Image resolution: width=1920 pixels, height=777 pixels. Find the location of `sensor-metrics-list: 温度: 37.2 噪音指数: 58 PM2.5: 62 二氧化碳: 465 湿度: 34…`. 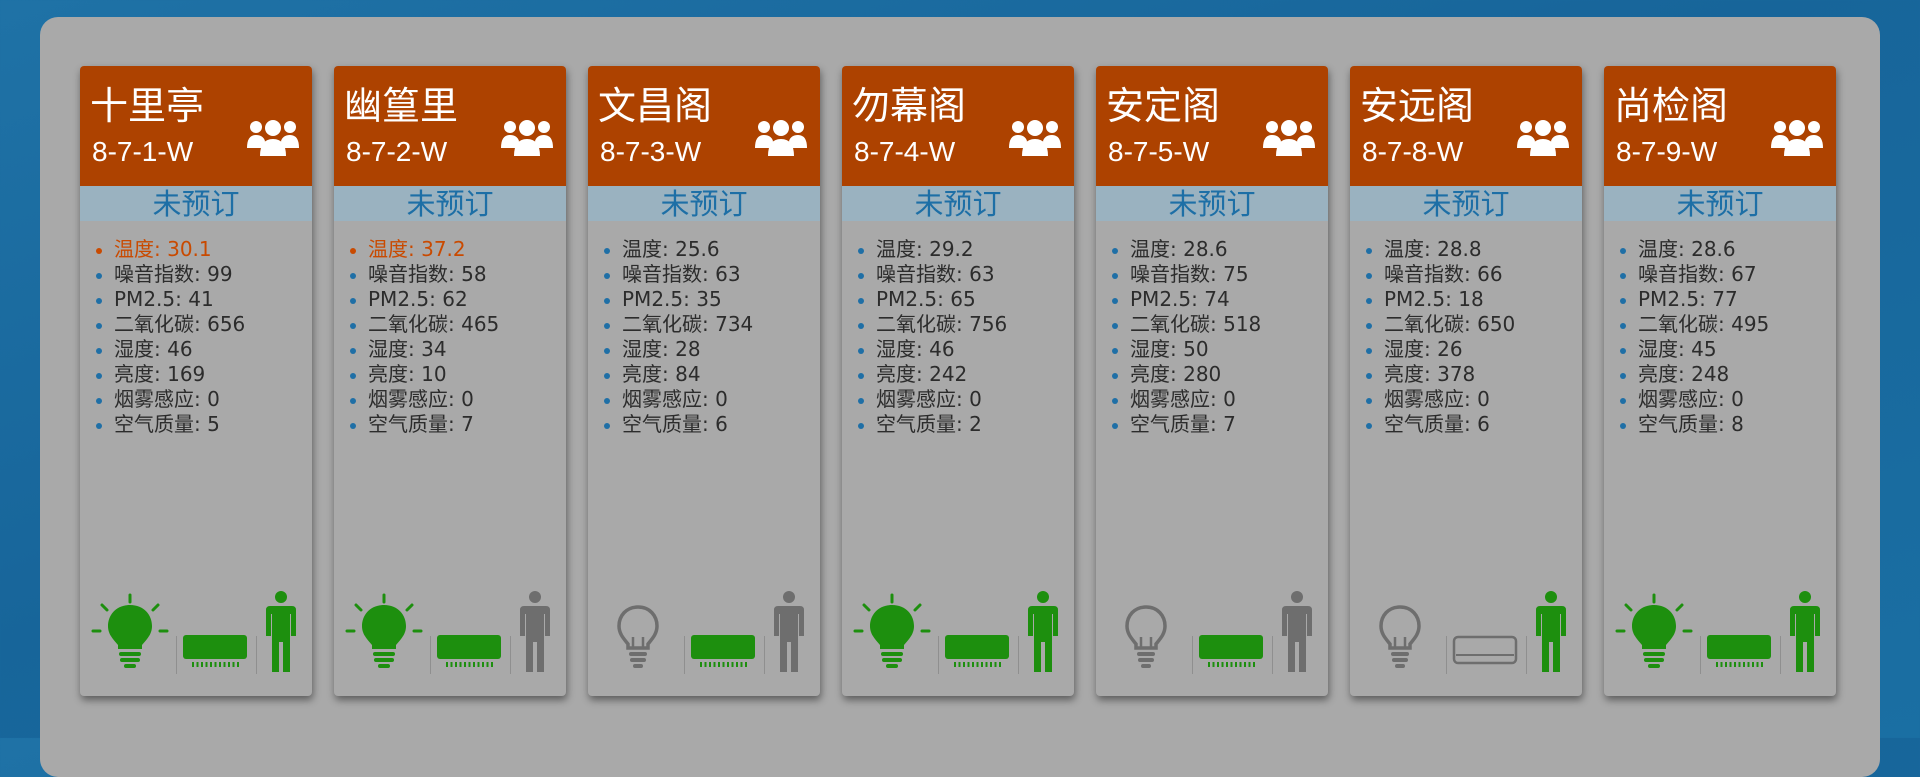

sensor-metrics-list: 温度: 37.2 噪音指数: 58 PM2.5: 62 二氧化碳: 465 湿度: 34… is located at coordinates (450, 329).